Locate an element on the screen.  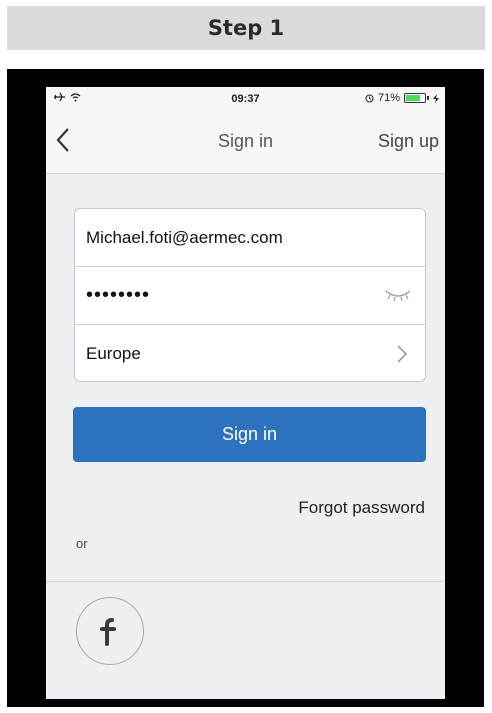
email-field is located at coordinates (225, 237).